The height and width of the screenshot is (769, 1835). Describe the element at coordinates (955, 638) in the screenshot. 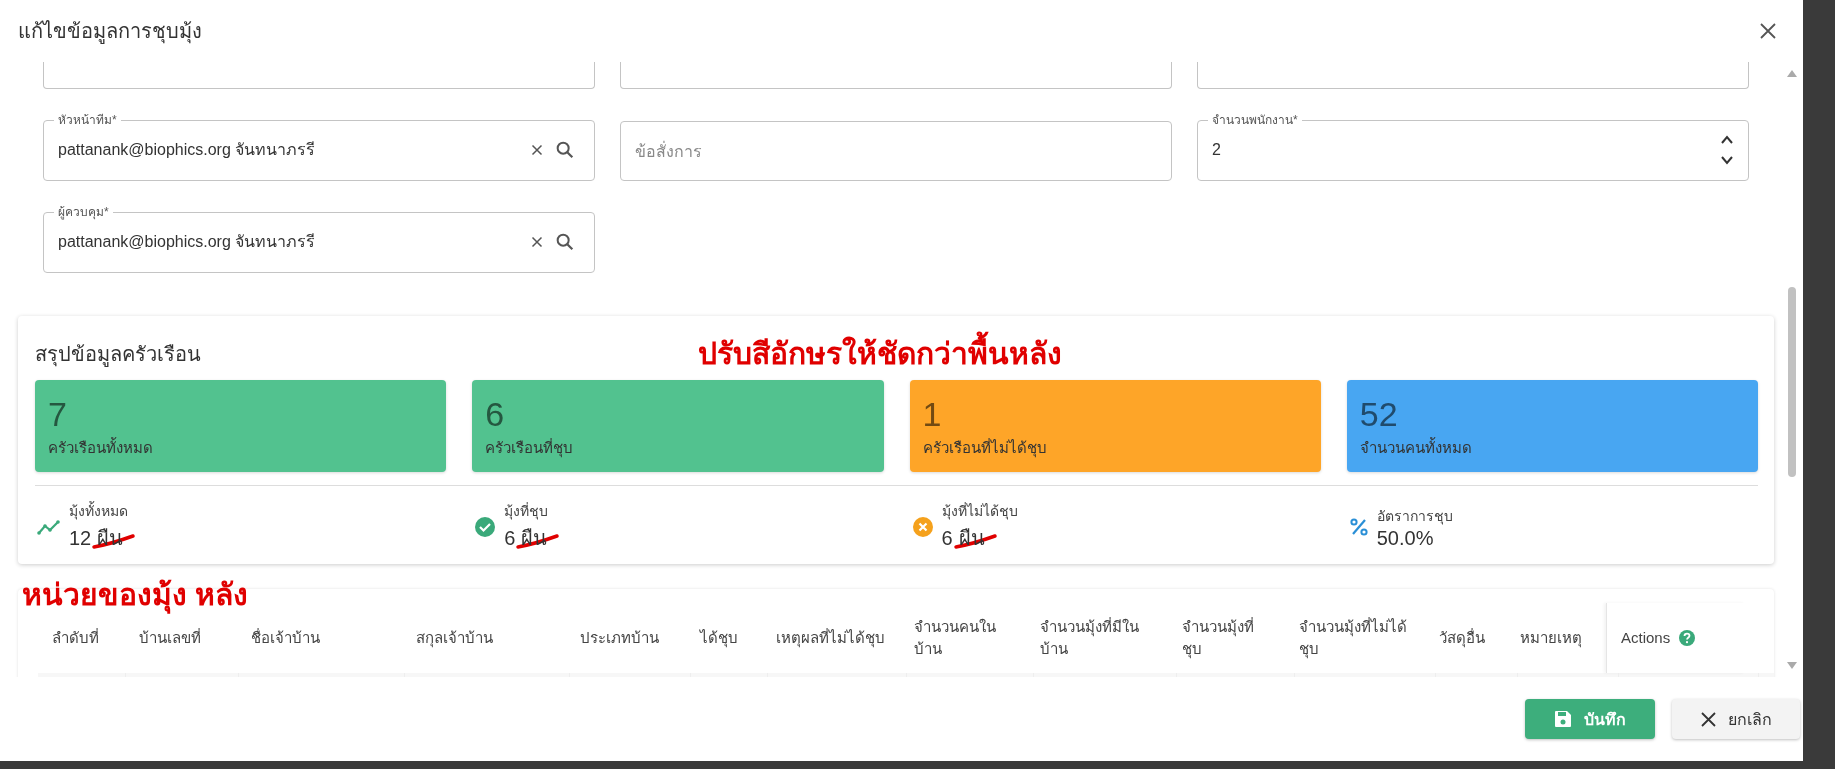

I see `column-header: จำนวนคนในบ้าน` at that location.